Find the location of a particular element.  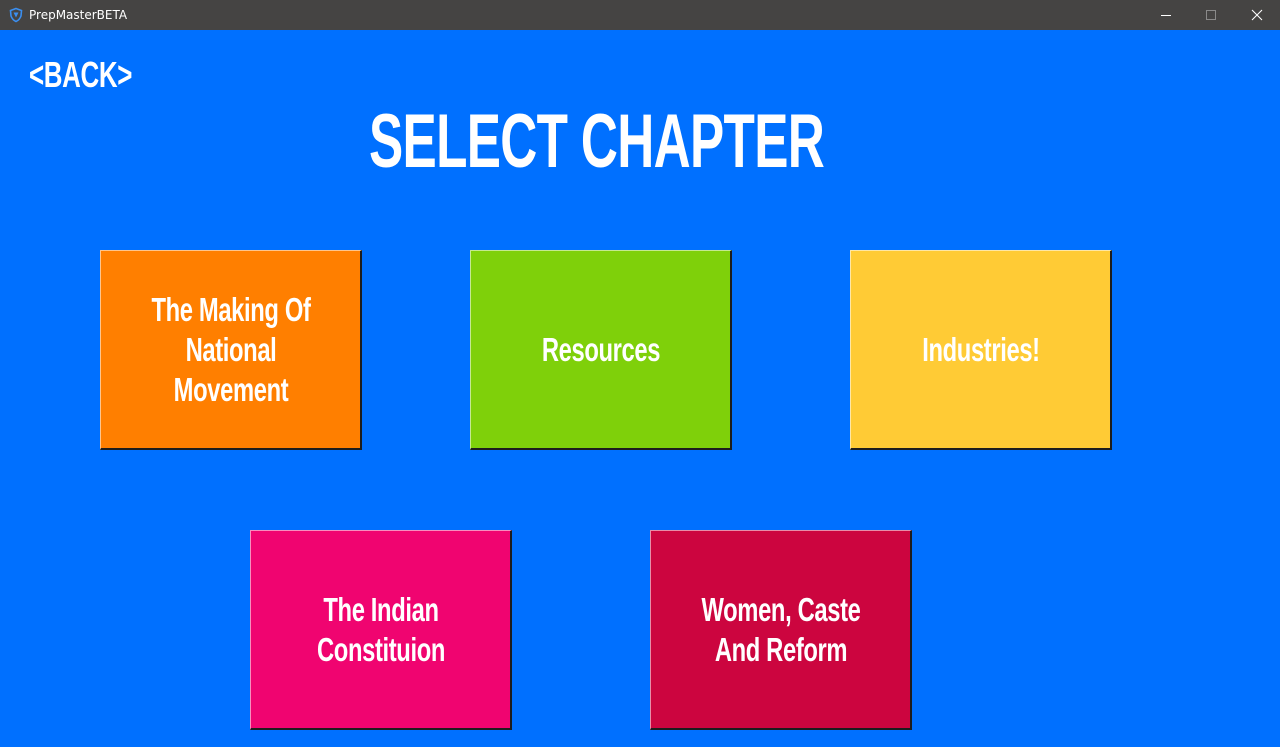

maximize-button is located at coordinates (1211, 15).